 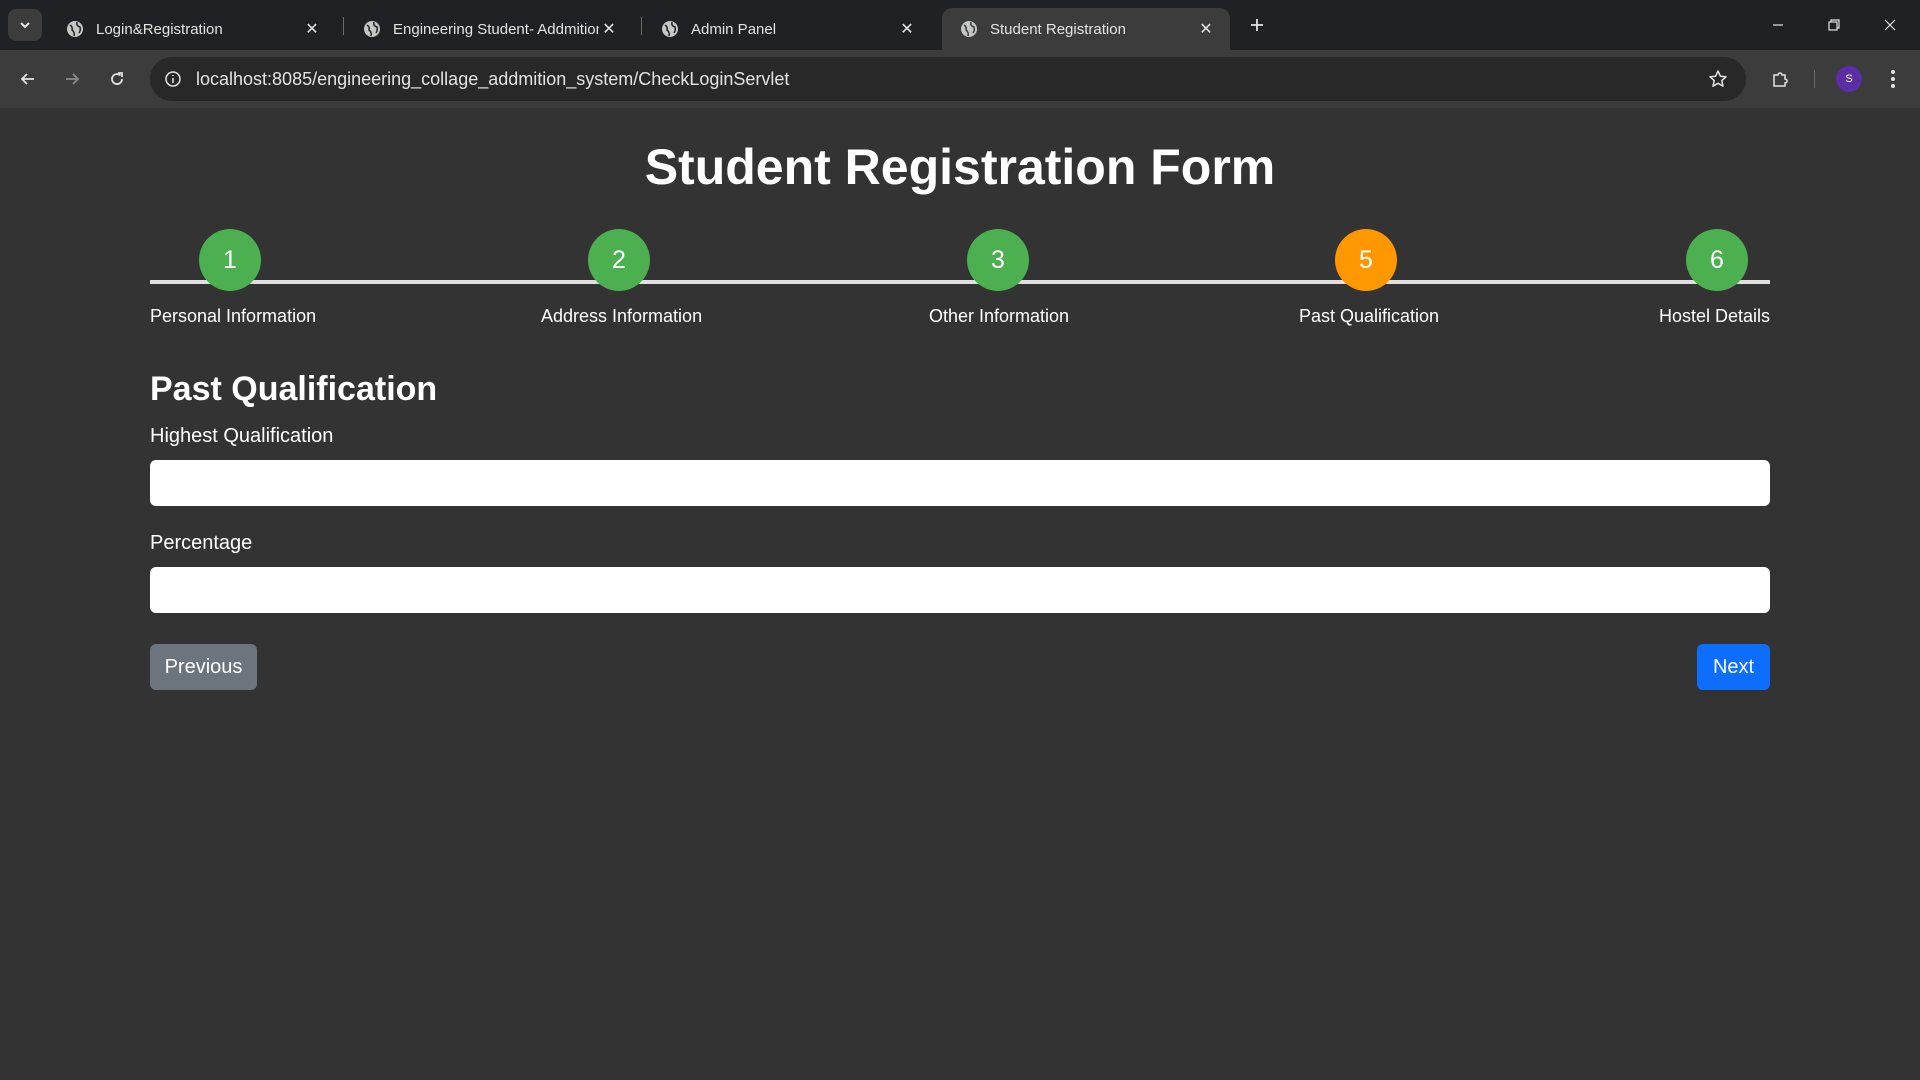 I want to click on restore-button, so click(x=1834, y=25).